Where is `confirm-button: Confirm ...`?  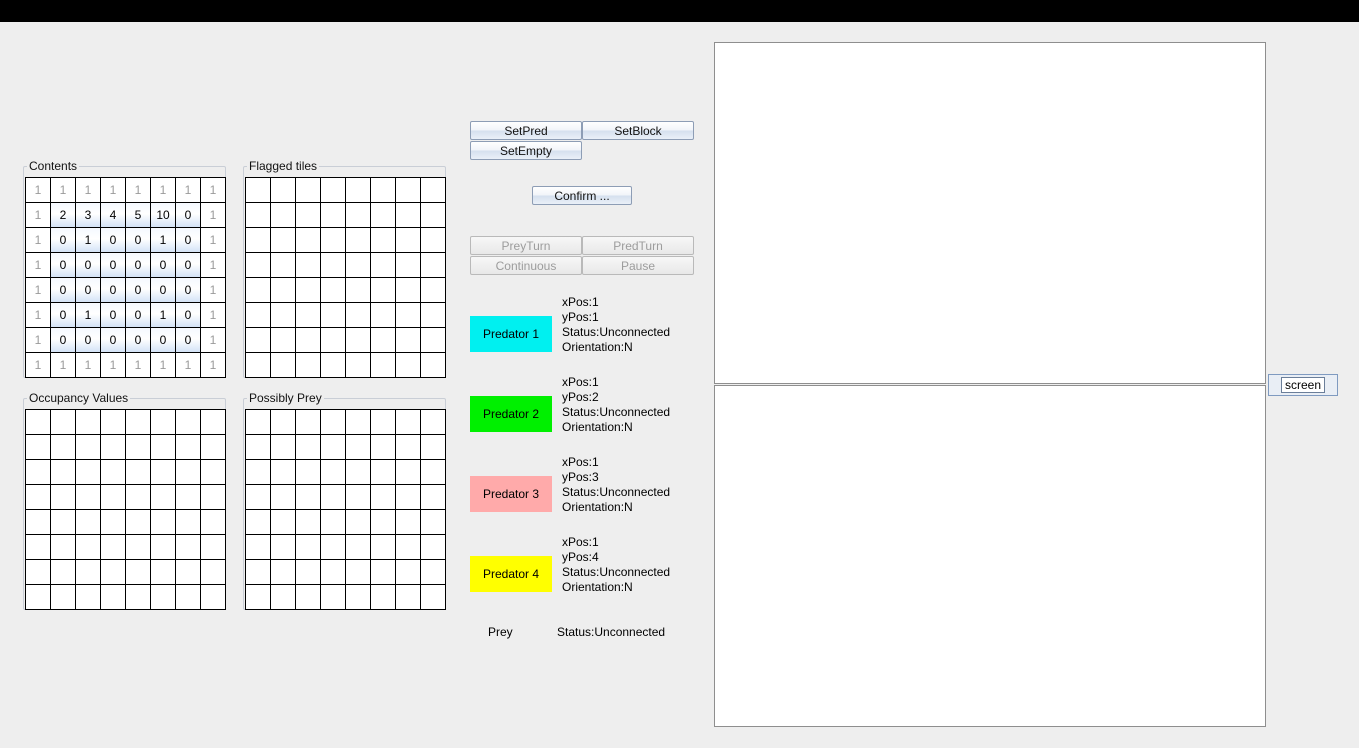
confirm-button: Confirm ... is located at coordinates (582, 195).